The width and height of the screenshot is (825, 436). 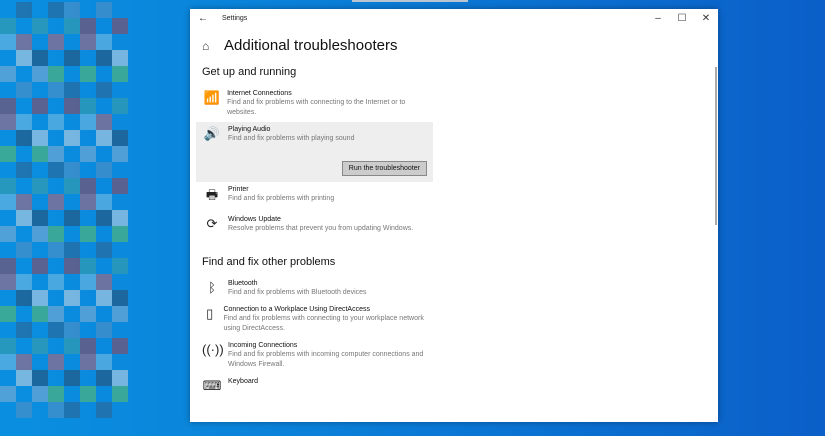 What do you see at coordinates (269, 262) in the screenshot?
I see `section-heading: Find and fix other problems` at bounding box center [269, 262].